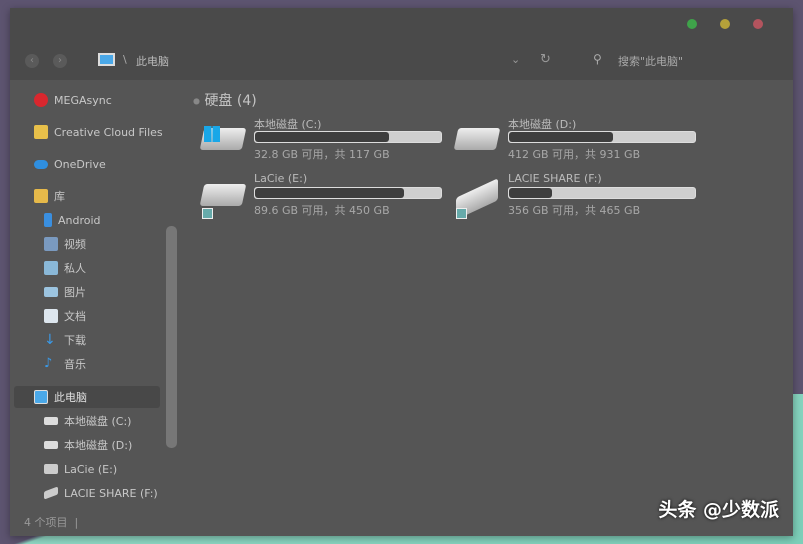 This screenshot has width=803, height=544. What do you see at coordinates (171, 337) in the screenshot?
I see `sidebar-scrollbar` at bounding box center [171, 337].